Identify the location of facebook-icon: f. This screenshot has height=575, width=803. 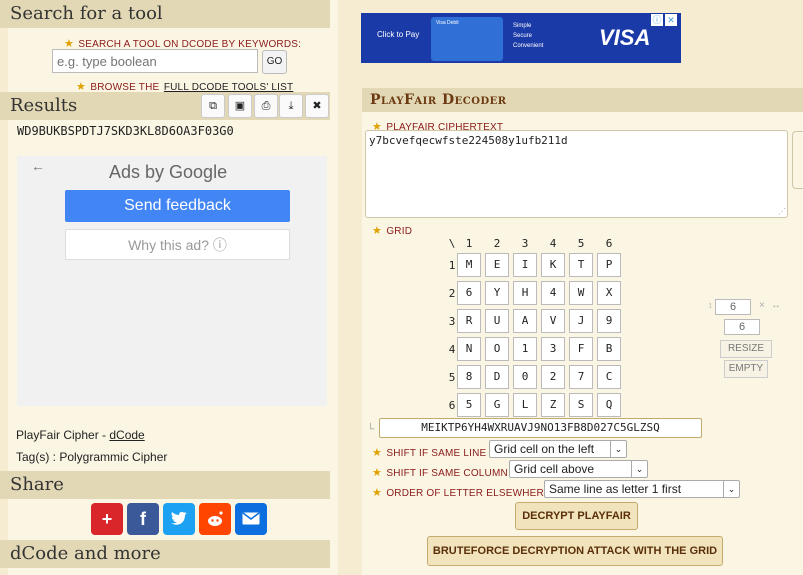
(143, 519).